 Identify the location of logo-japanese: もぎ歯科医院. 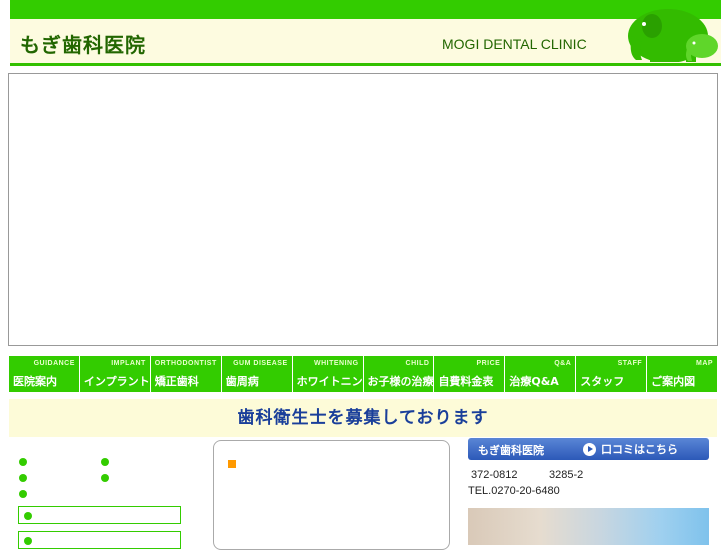
(83, 43).